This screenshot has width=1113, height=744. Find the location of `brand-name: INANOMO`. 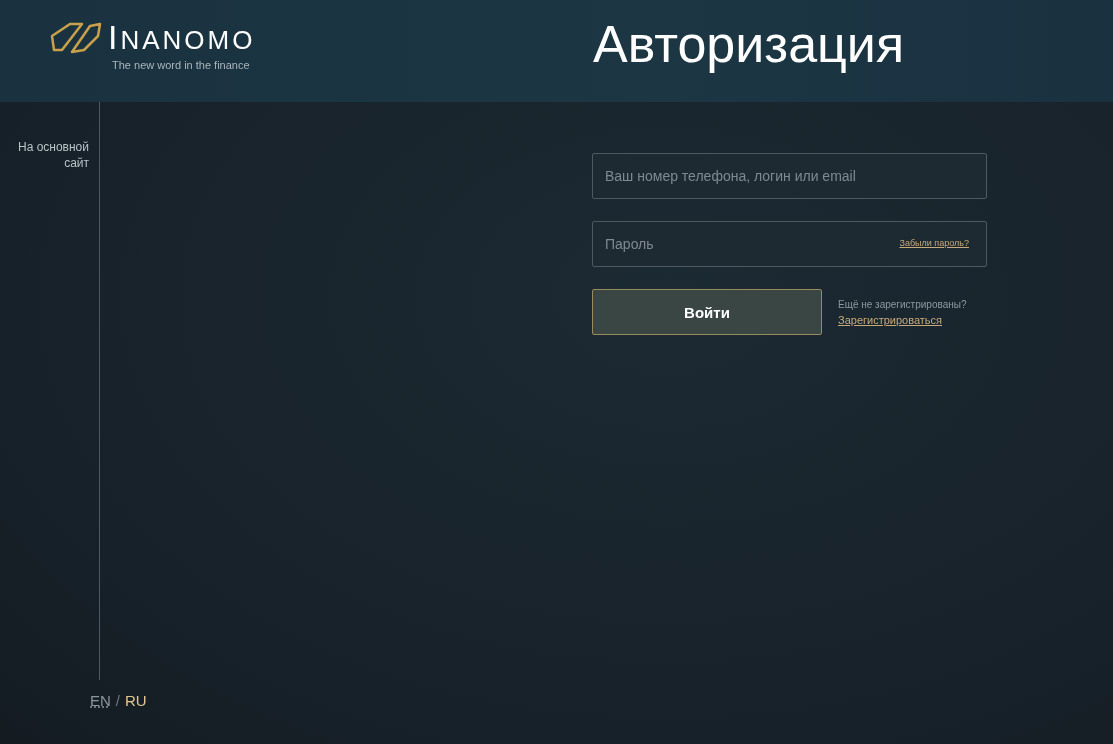

brand-name: INANOMO is located at coordinates (182, 37).